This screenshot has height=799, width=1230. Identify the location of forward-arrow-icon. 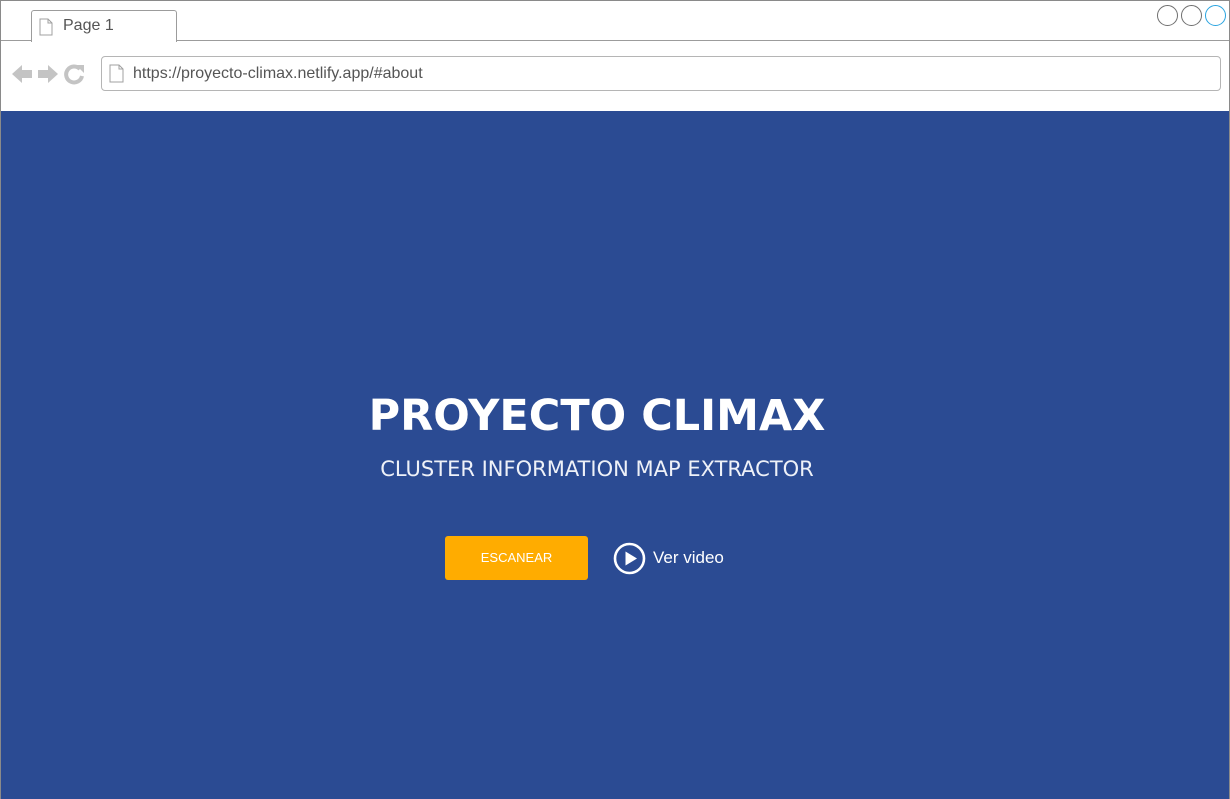
(48, 74).